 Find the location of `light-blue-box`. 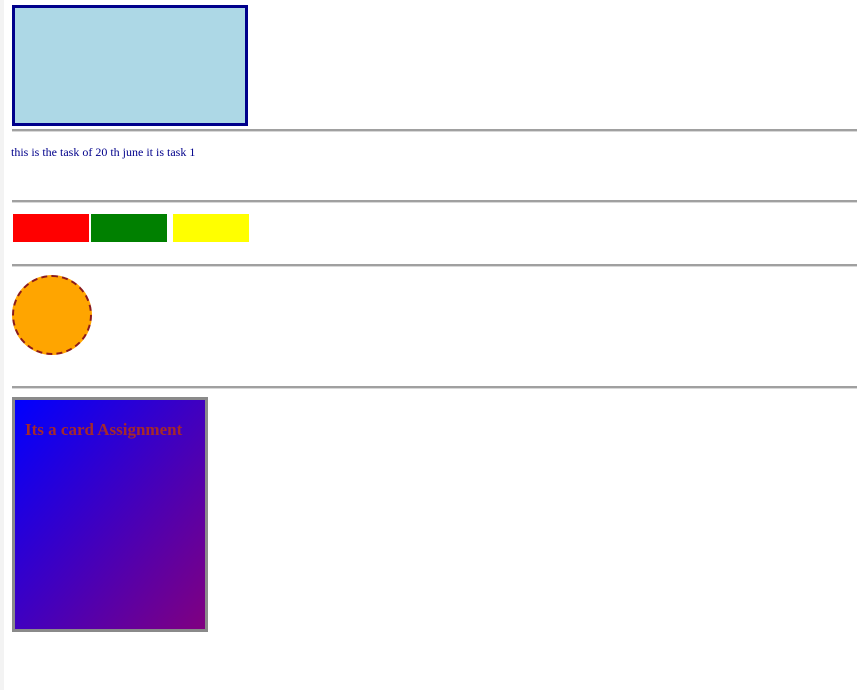

light-blue-box is located at coordinates (130, 65).